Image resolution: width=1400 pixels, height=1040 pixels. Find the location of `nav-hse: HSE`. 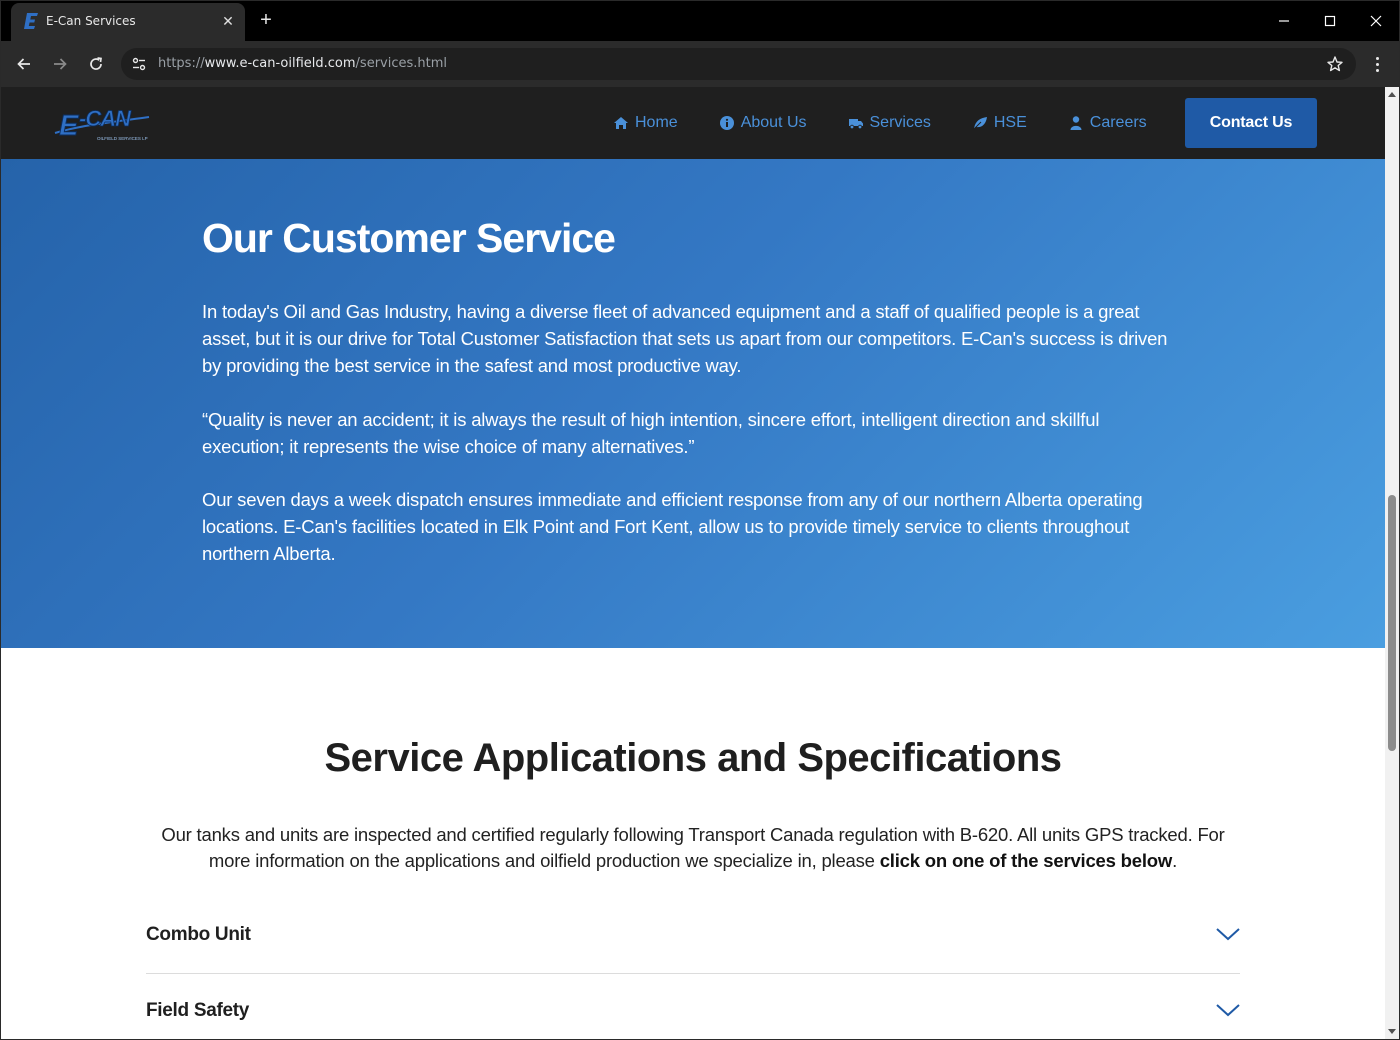

nav-hse: HSE is located at coordinates (999, 123).